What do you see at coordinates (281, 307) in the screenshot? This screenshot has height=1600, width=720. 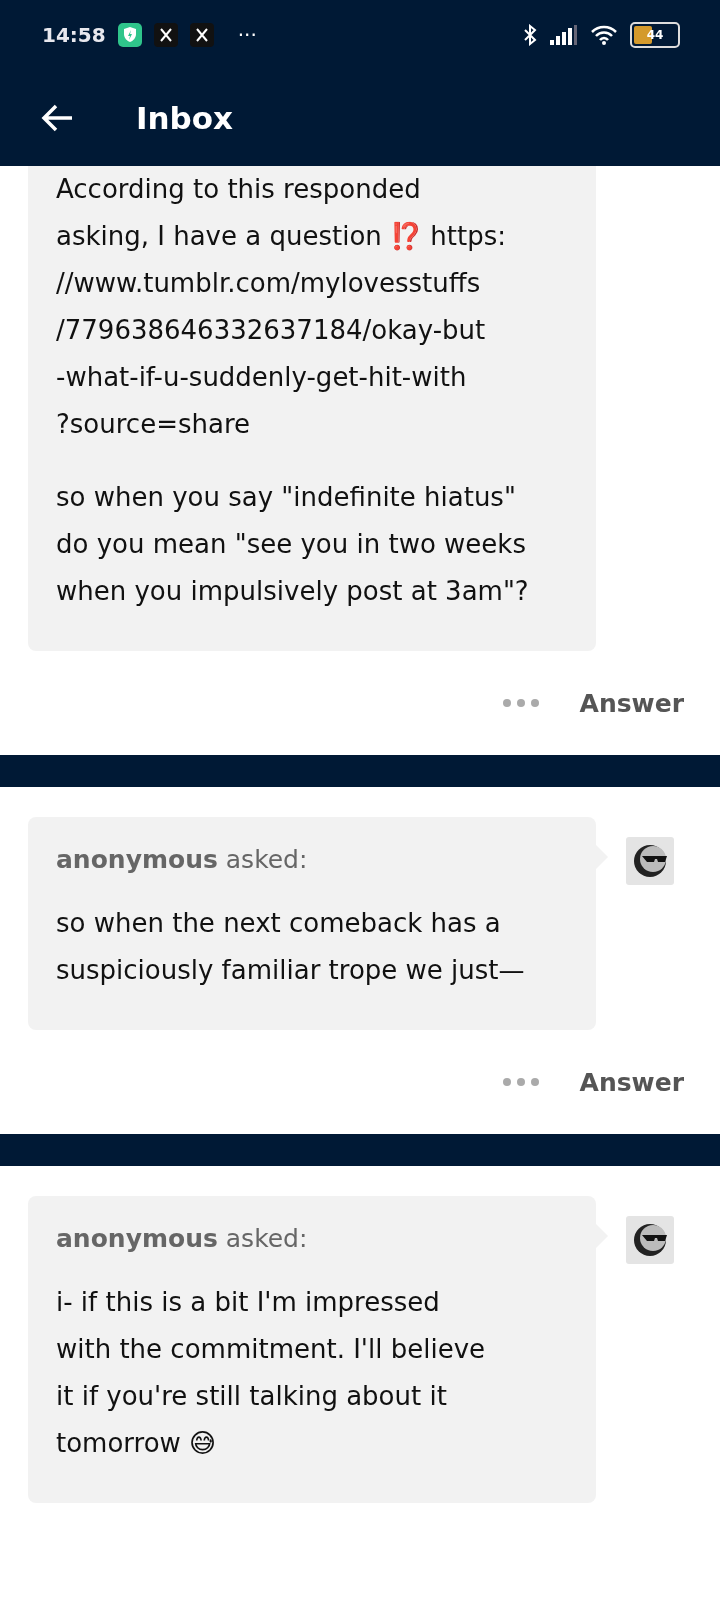 I see `message-text: According to this responded asking, I have a question ⁉ https: //www.tumblr.com/mylovesstuffs /779638646332637184/okay-but -what-if-u-suddenly-get-hit-with ?source=share` at bounding box center [281, 307].